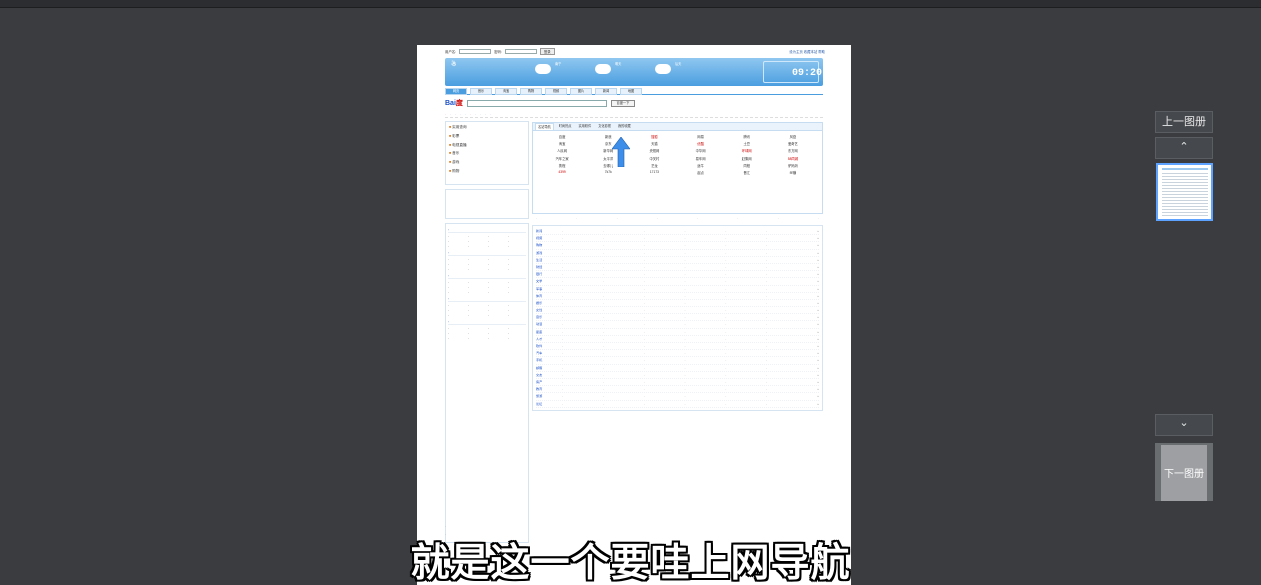 The height and width of the screenshot is (585, 1261). Describe the element at coordinates (654, 172) in the screenshot. I see `site-link: 17173` at that location.